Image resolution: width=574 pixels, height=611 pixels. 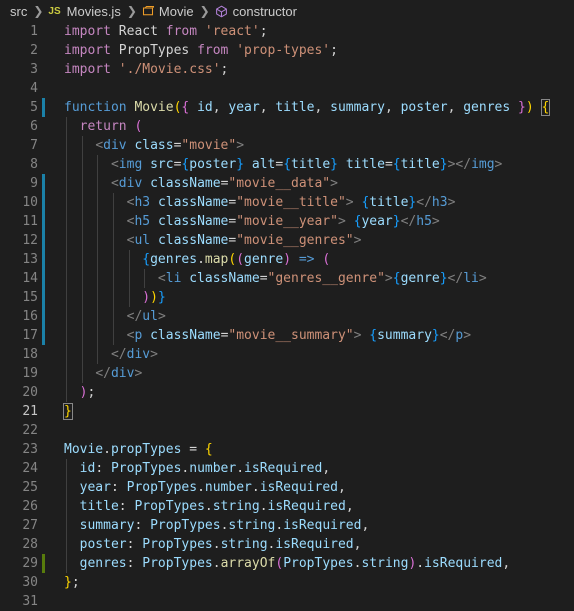 I want to click on code-token: title, so click(x=420, y=164).